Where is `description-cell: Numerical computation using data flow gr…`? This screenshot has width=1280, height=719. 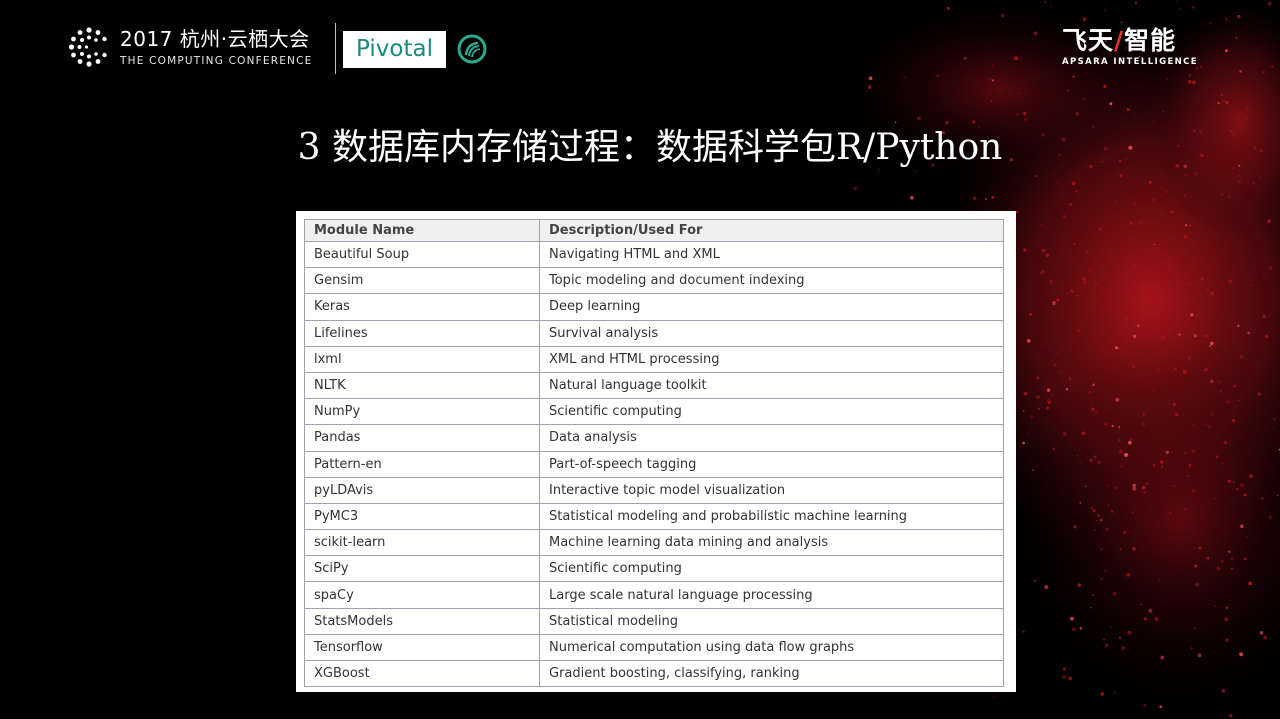 description-cell: Numerical computation using data flow gr… is located at coordinates (771, 647).